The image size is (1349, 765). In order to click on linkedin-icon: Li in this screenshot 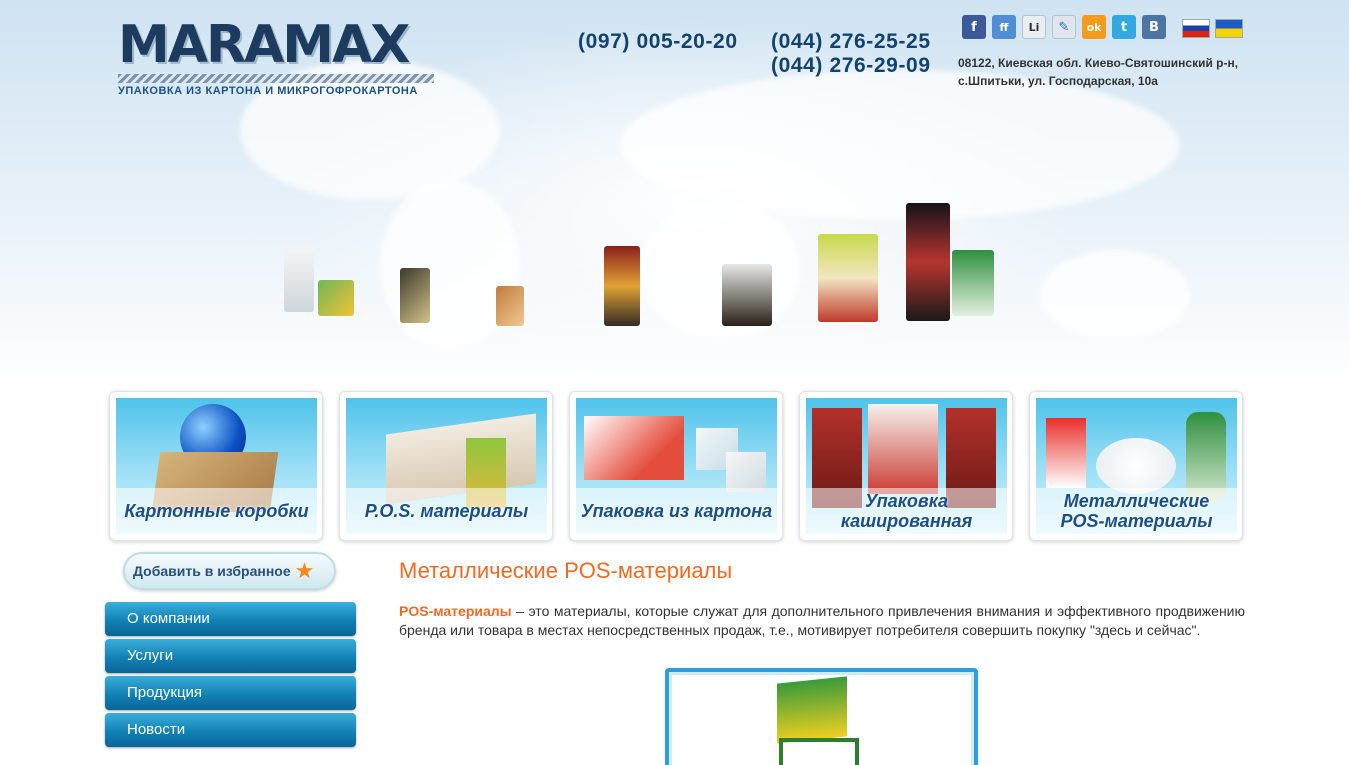, I will do `click(1034, 27)`.